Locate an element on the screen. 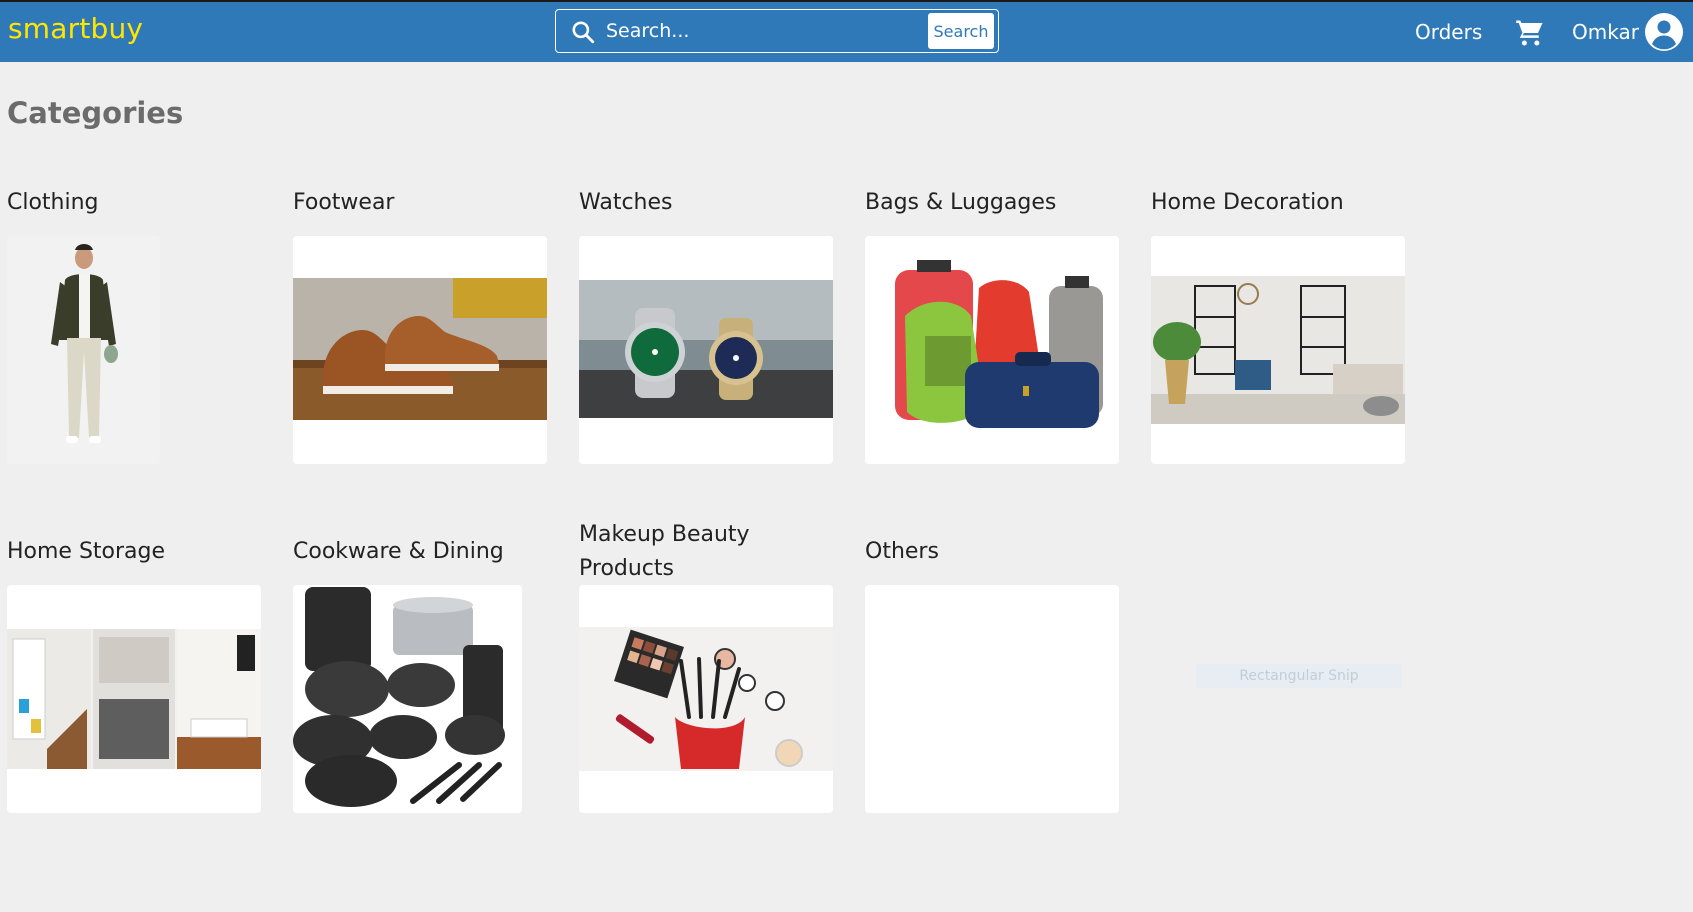  category-card-footwear is located at coordinates (420, 350).